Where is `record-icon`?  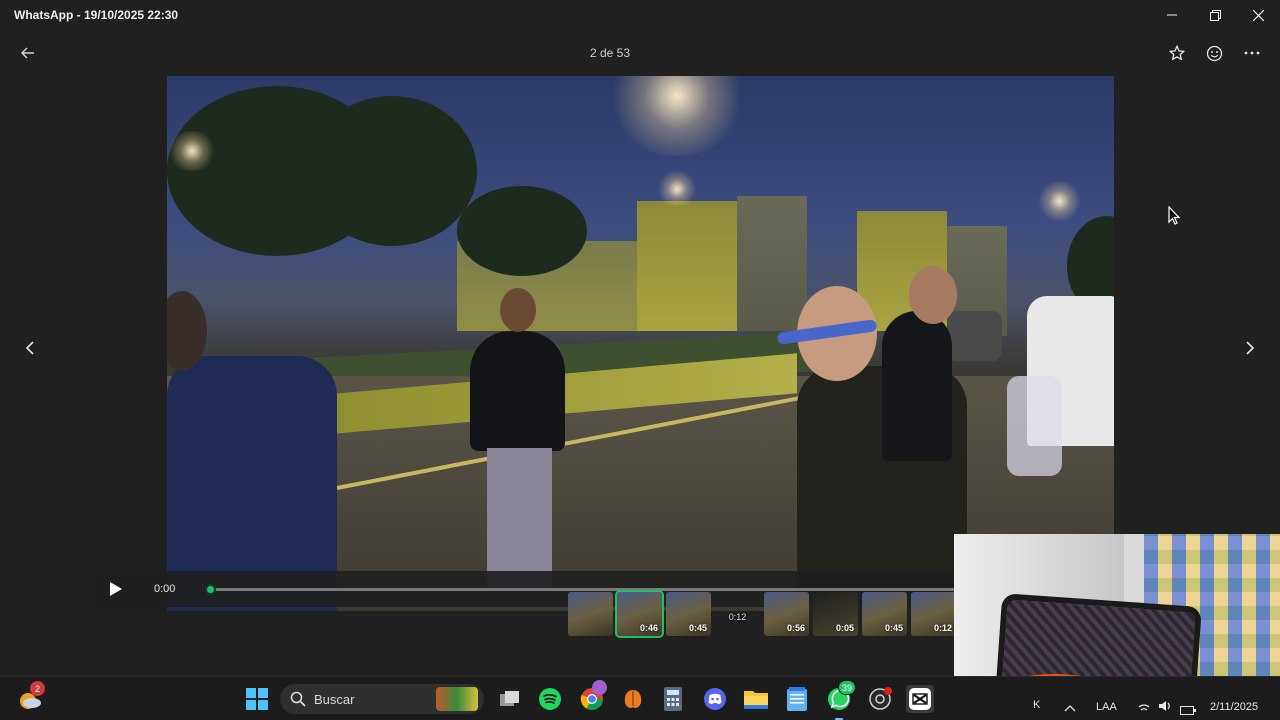
record-icon is located at coordinates (880, 698).